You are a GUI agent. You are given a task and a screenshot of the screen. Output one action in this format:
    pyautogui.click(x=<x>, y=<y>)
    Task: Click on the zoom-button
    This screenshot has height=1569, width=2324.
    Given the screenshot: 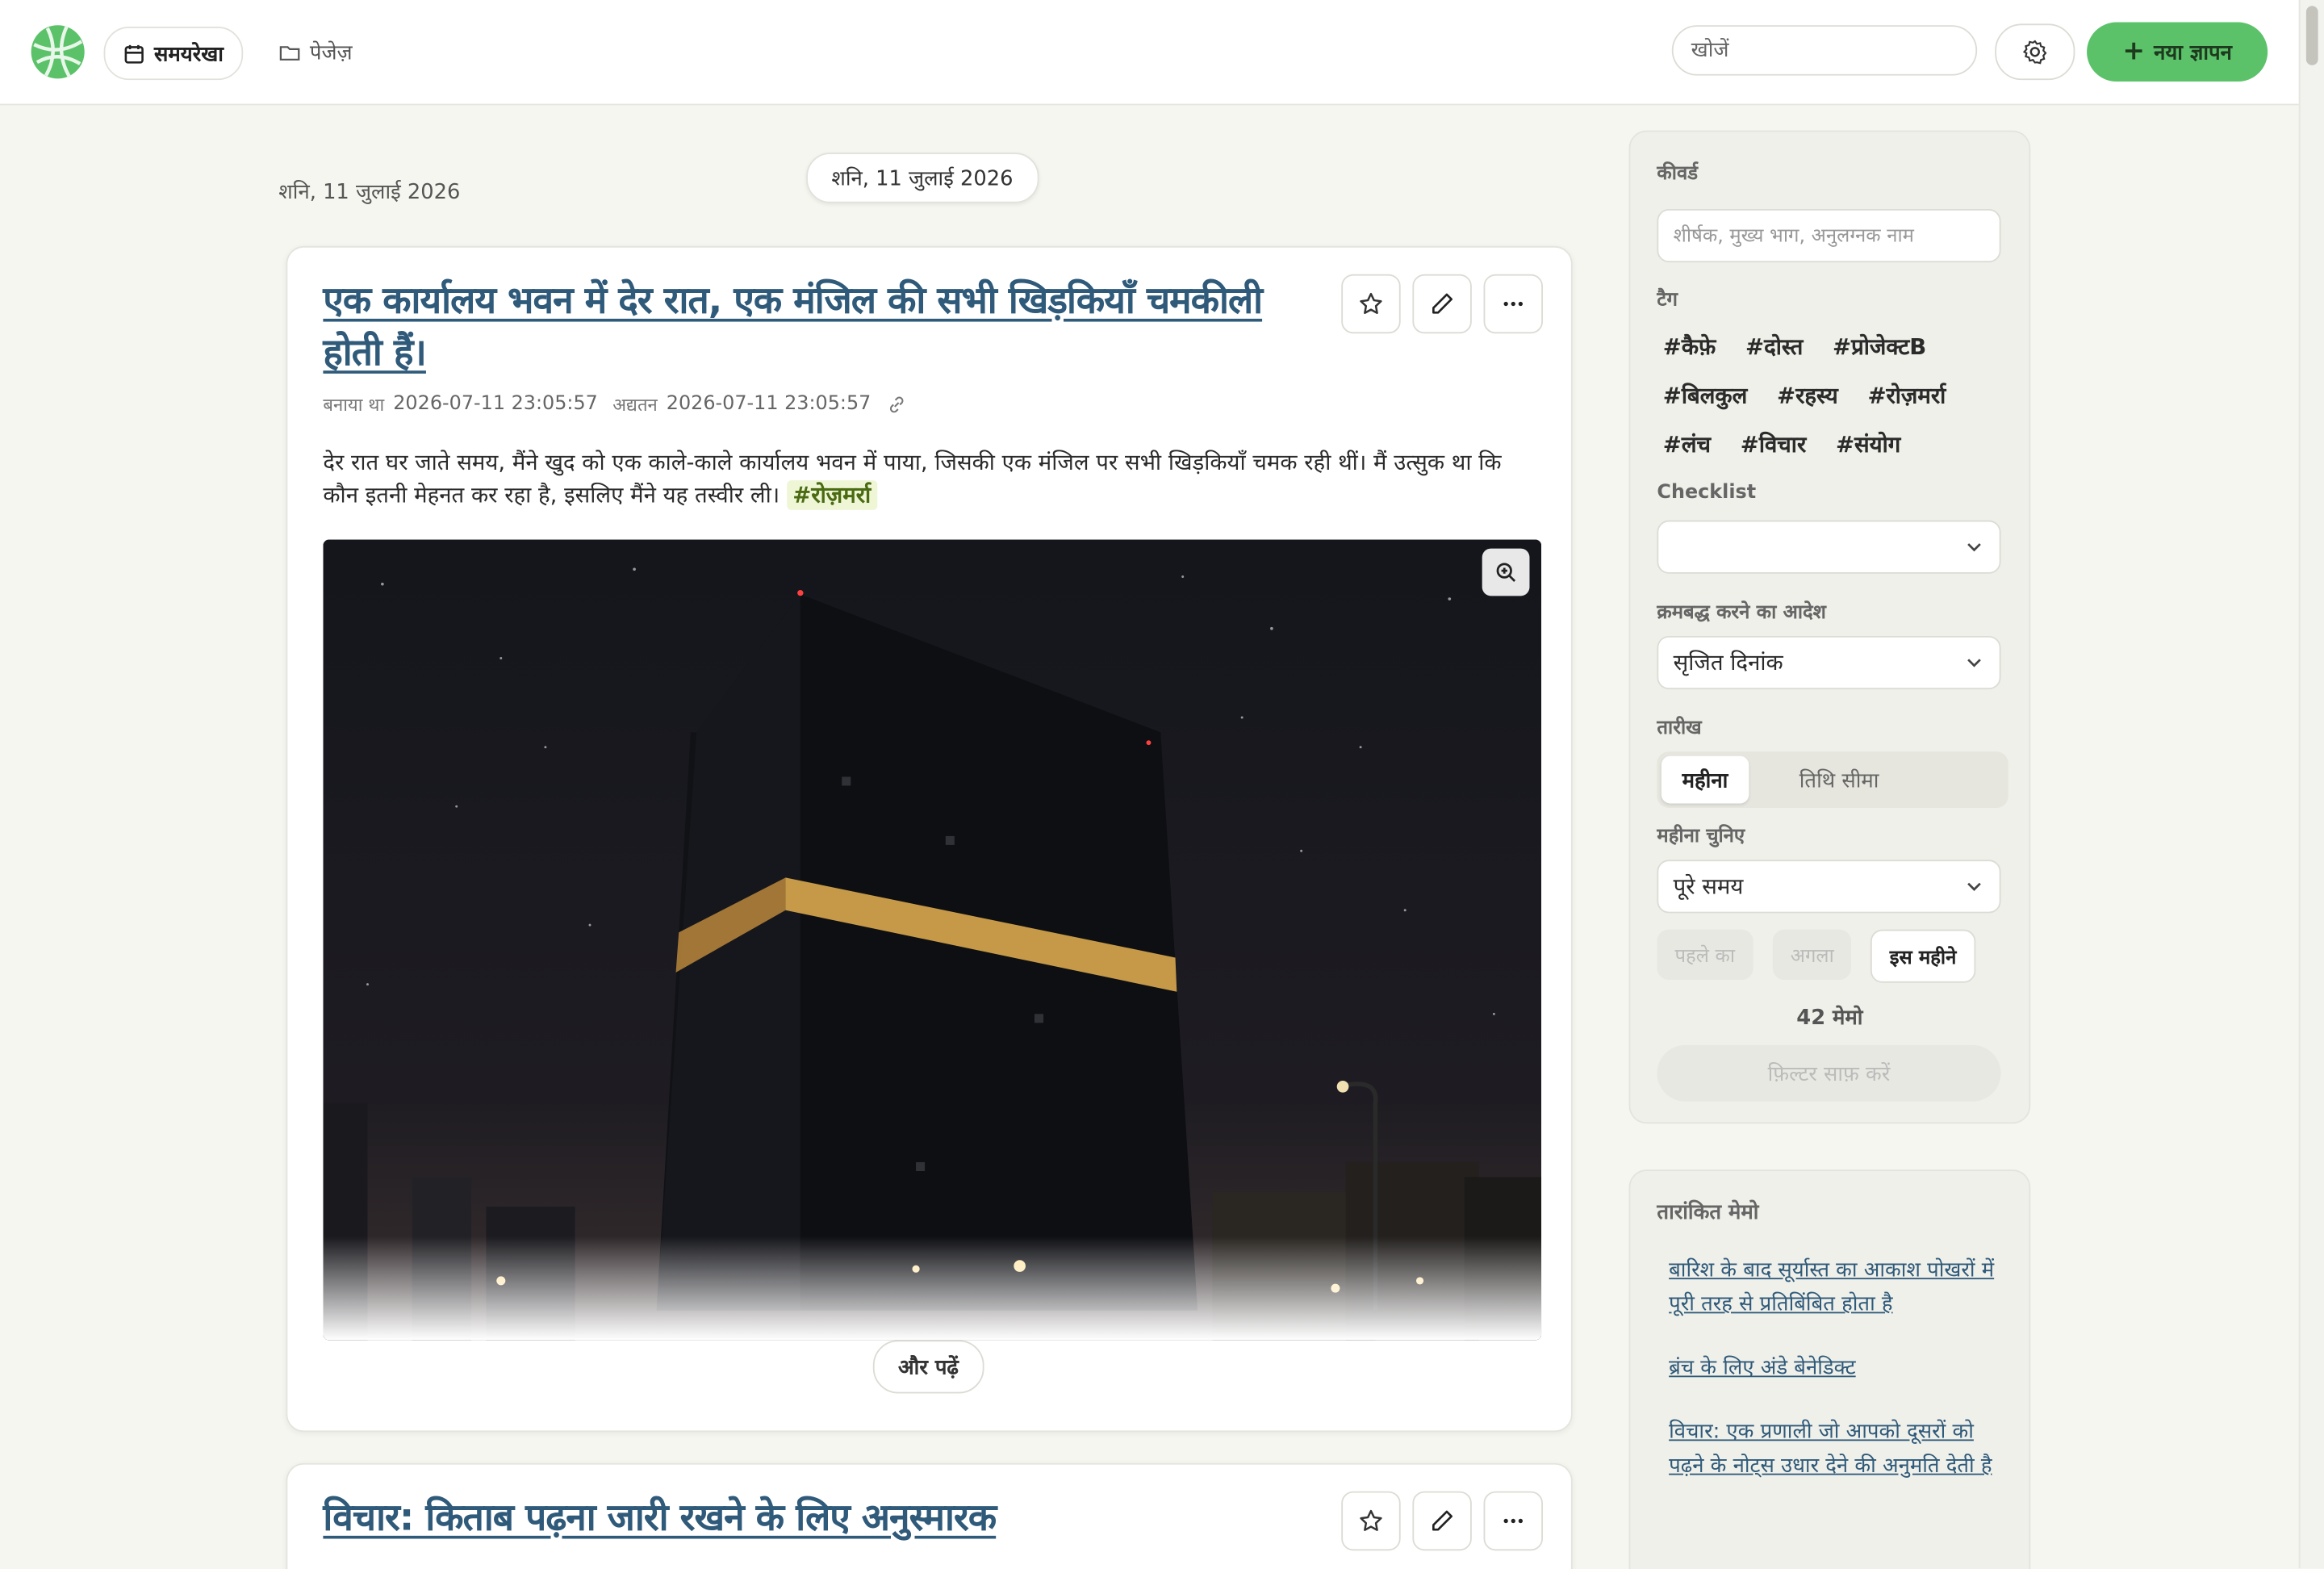 What is the action you would take?
    pyautogui.click(x=1506, y=572)
    